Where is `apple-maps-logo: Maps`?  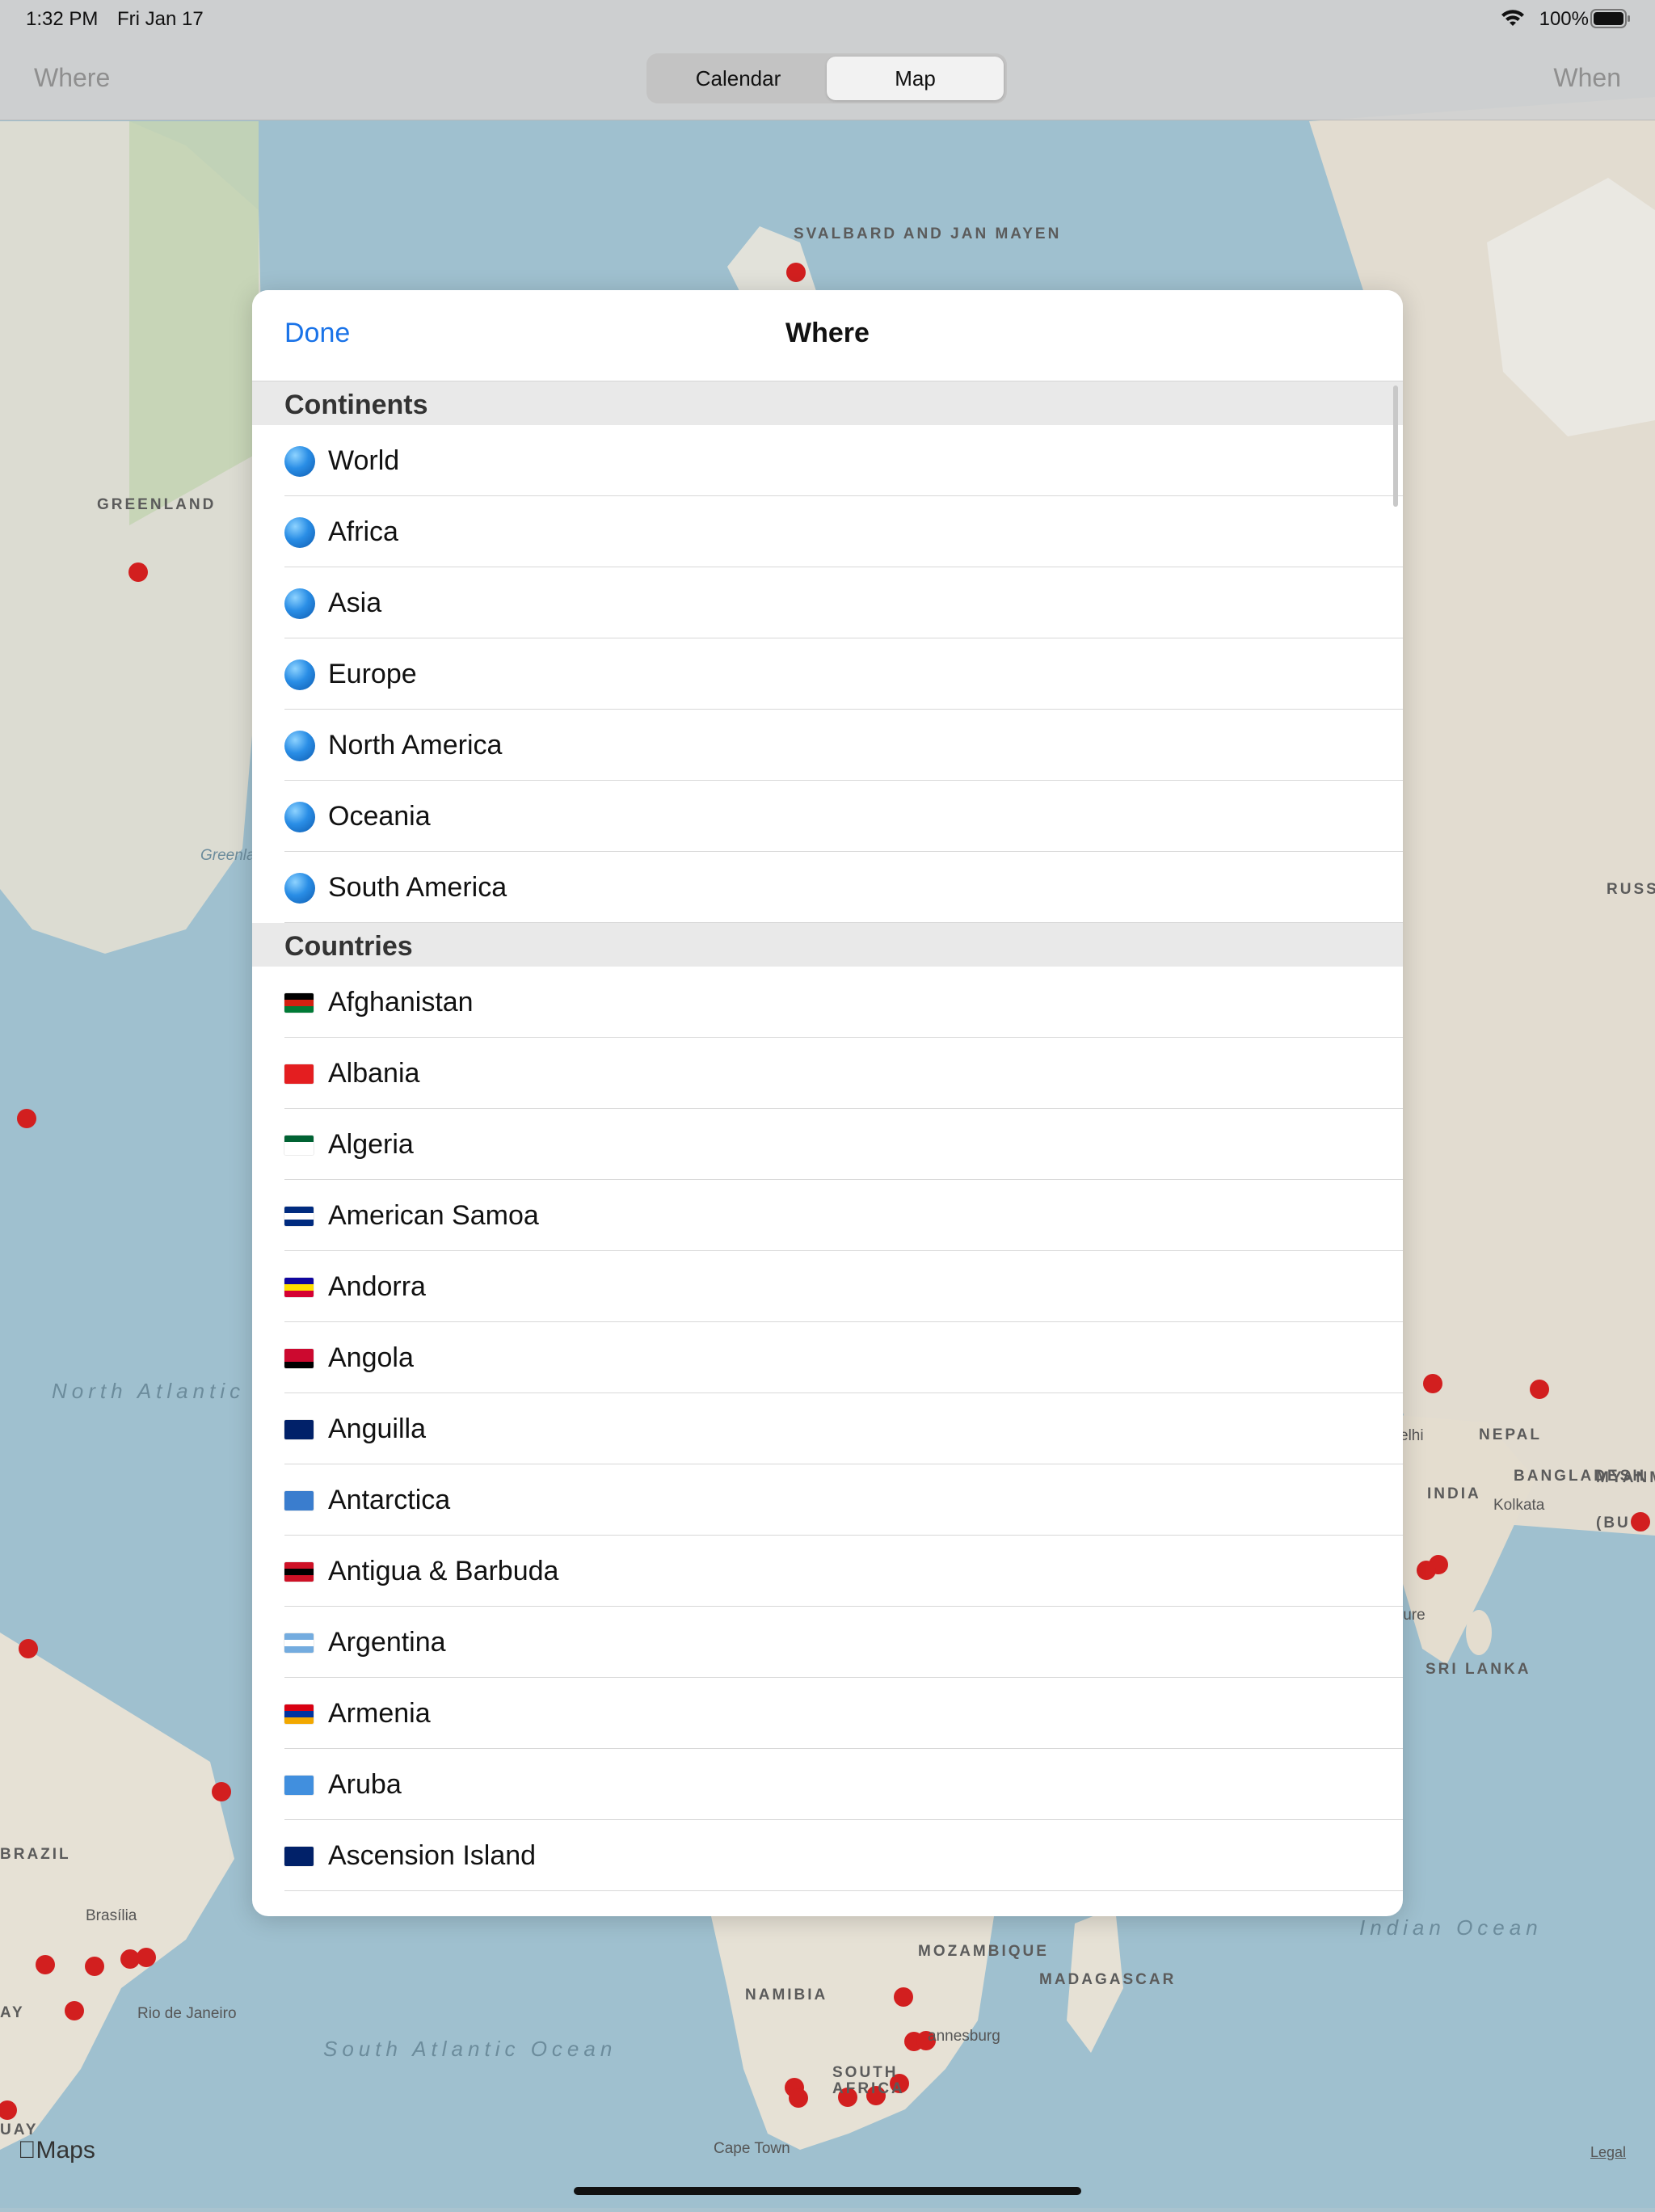
apple-maps-logo: Maps is located at coordinates (57, 2150).